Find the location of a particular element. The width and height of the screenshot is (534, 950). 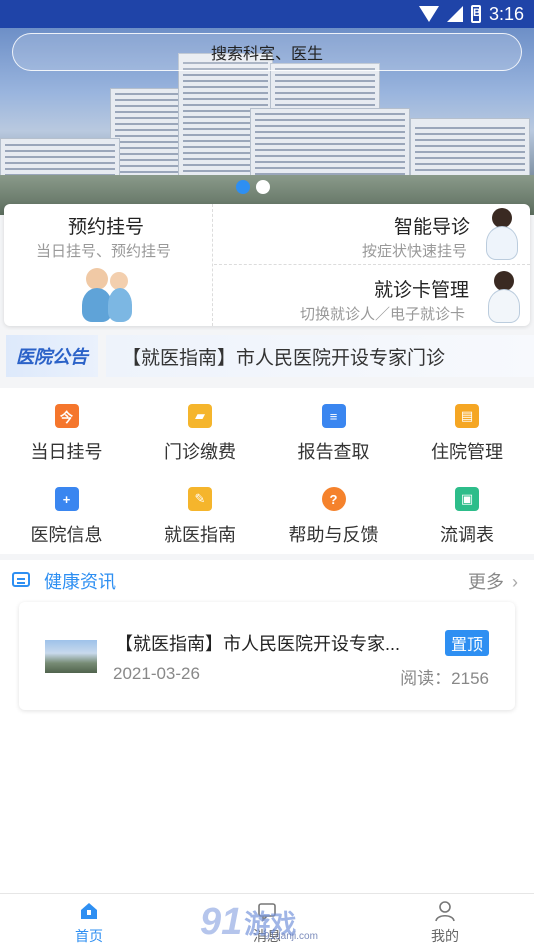

watermark-url: 91danji.com is located at coordinates (291, 936).